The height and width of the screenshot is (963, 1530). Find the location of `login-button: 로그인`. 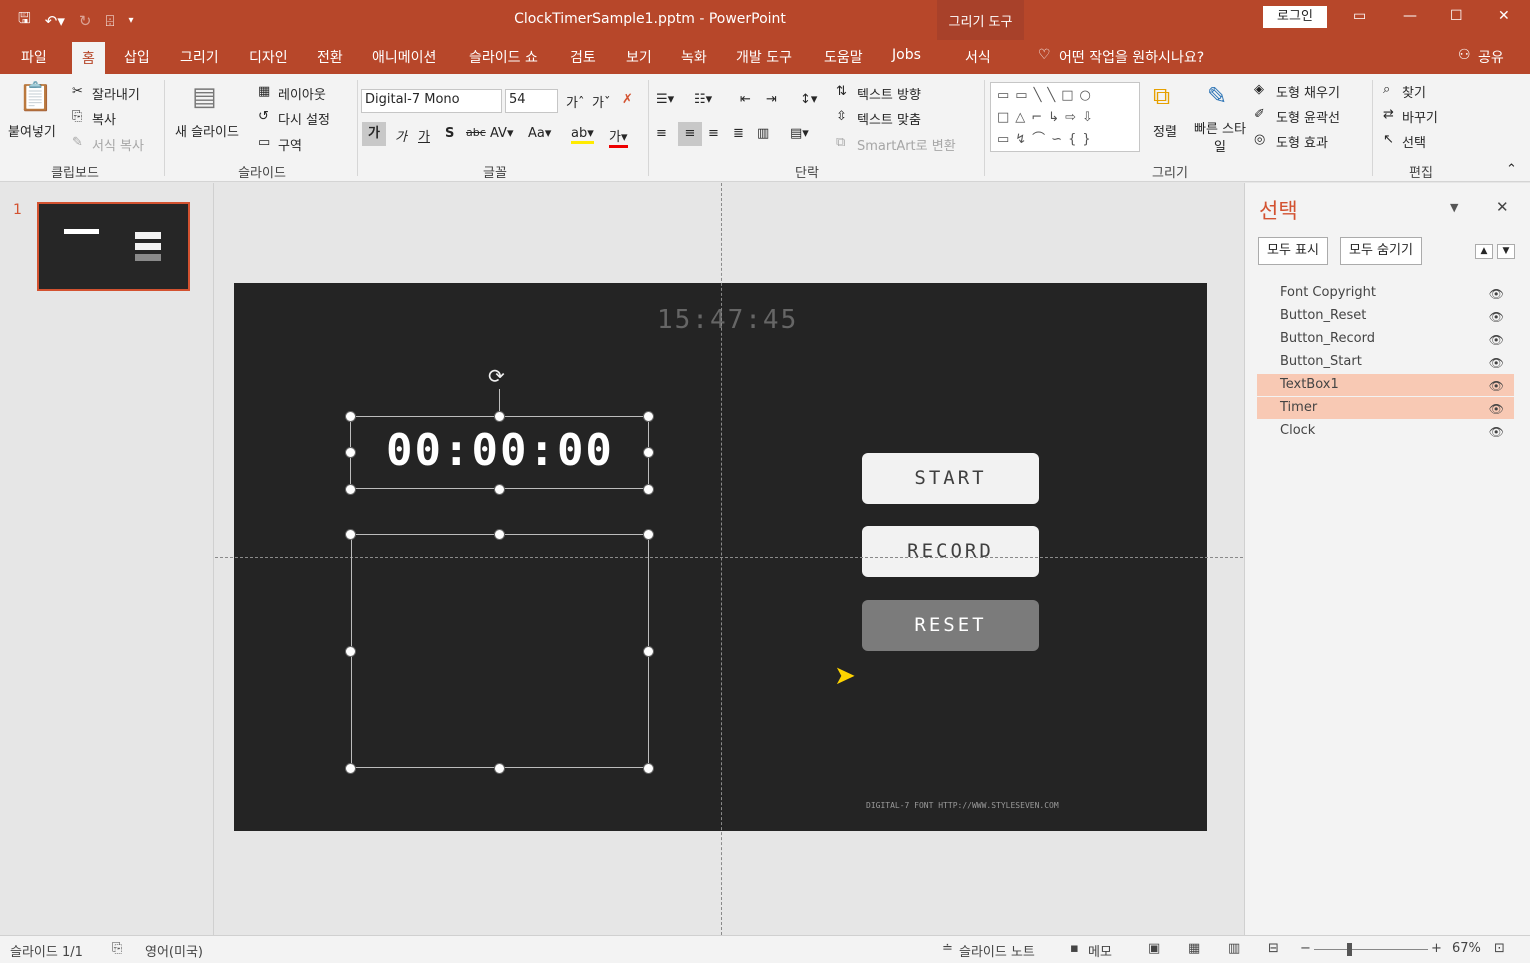

login-button: 로그인 is located at coordinates (1295, 17).